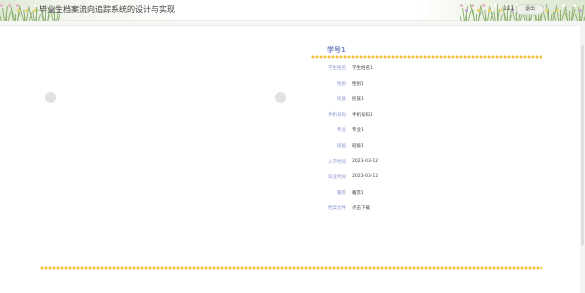  What do you see at coordinates (291, 268) in the screenshot?
I see `bottom-divider` at bounding box center [291, 268].